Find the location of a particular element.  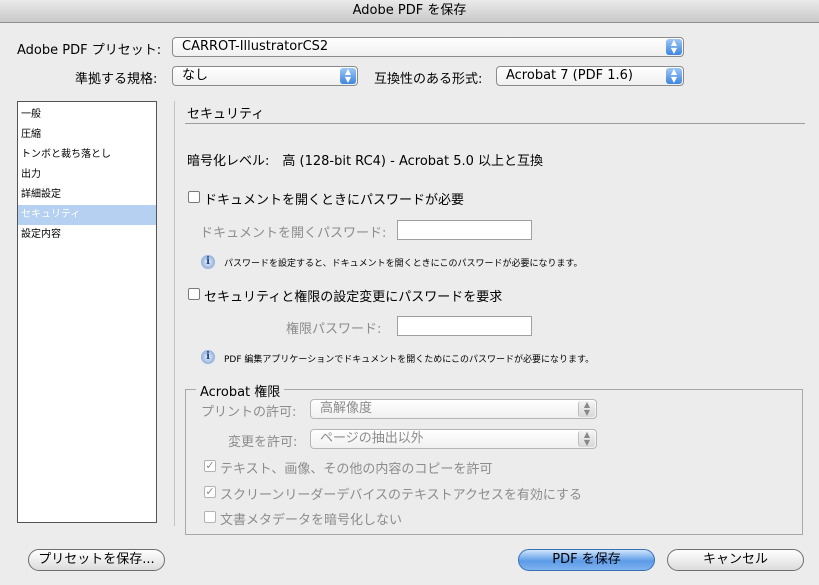

open-password-note: パスワードを設定すると、ドキュメントを開くときにこのパスワードが必要になります。 is located at coordinates (403, 264).